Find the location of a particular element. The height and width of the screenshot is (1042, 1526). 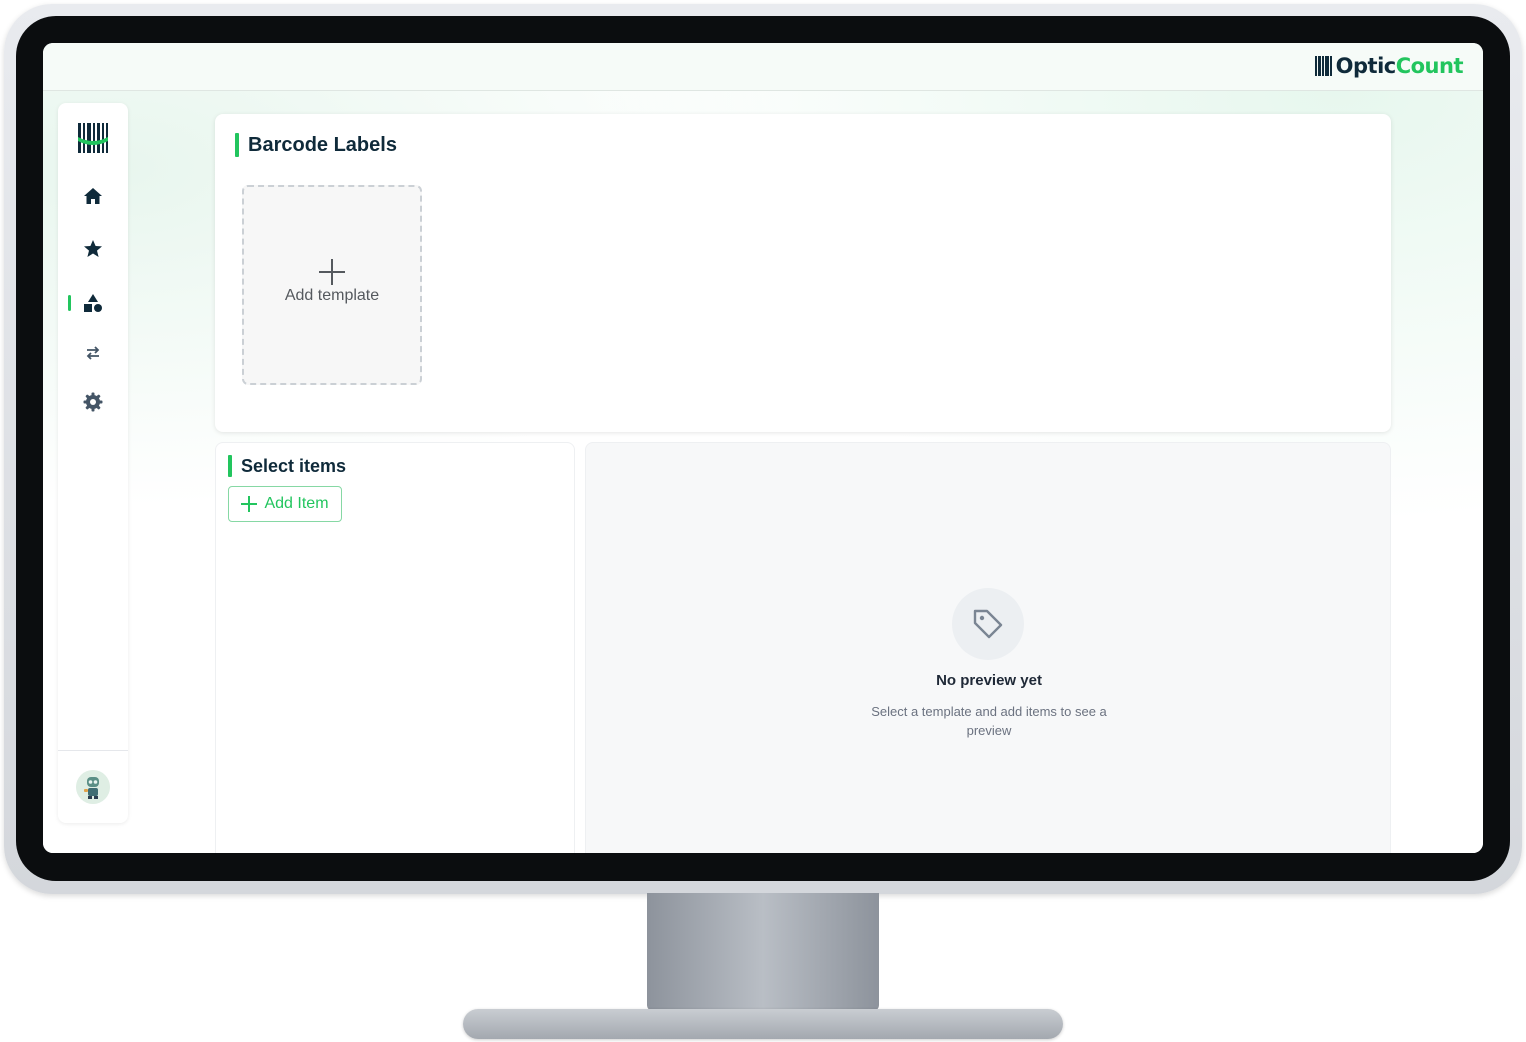

monitor-stand-neck is located at coordinates (763, 952).